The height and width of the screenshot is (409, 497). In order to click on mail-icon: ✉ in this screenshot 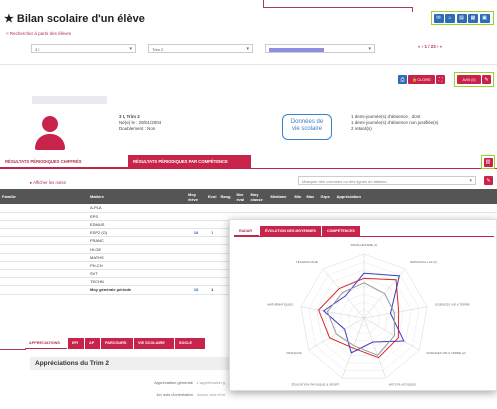, I will do `click(438, 18)`.